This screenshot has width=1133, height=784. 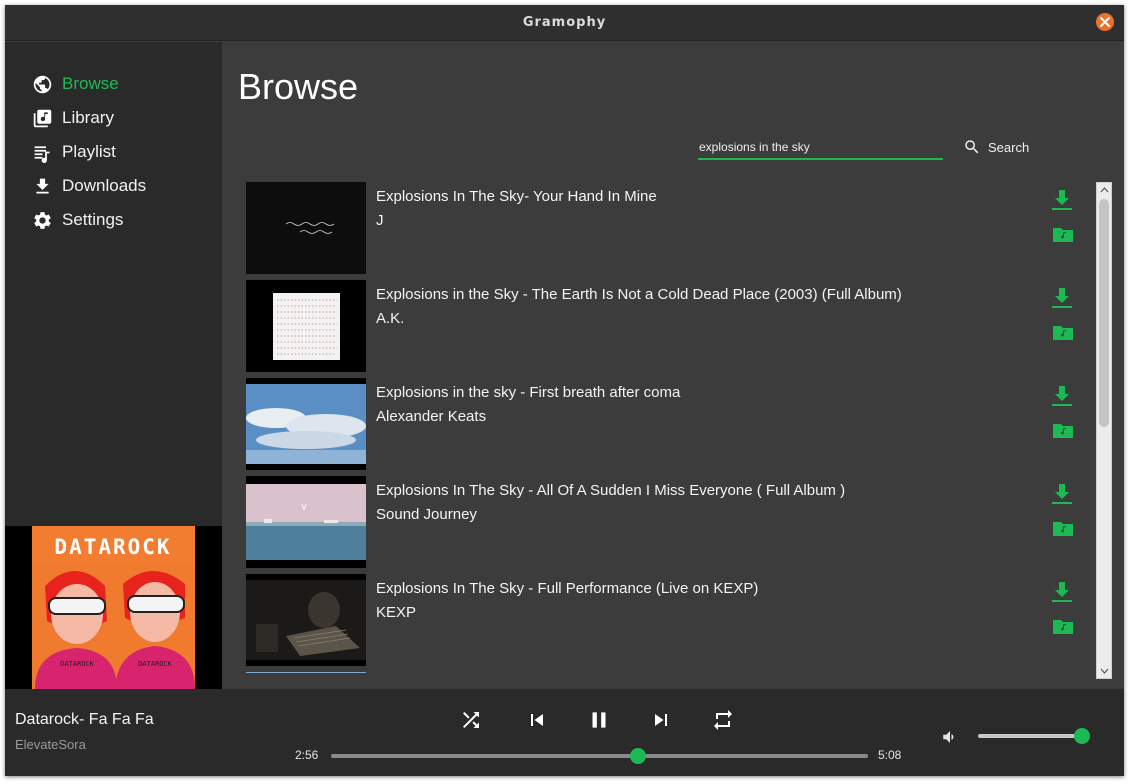 What do you see at coordinates (950, 737) in the screenshot?
I see `volume-icon` at bounding box center [950, 737].